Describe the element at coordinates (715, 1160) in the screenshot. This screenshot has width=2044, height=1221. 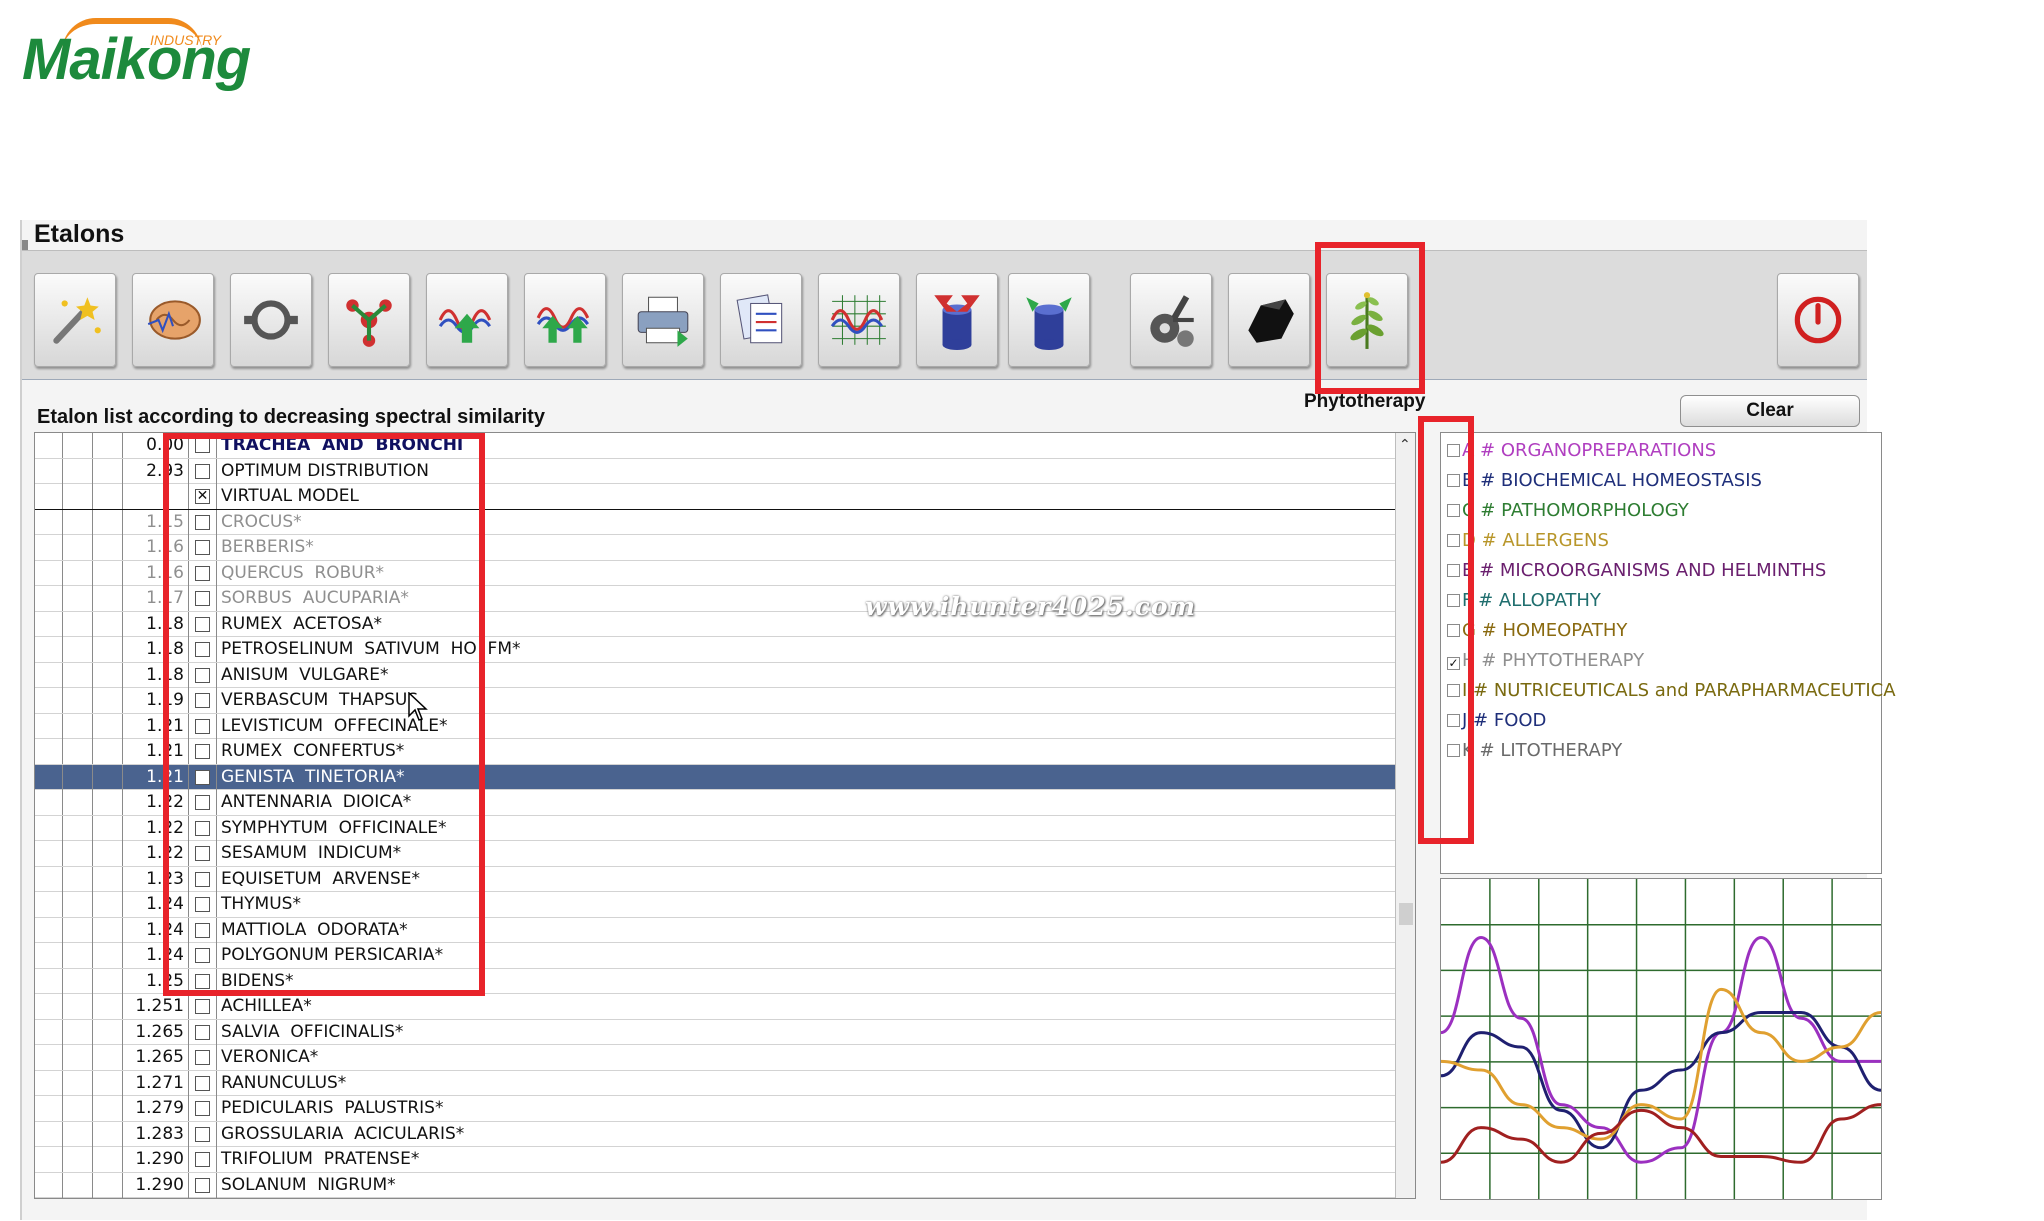
I see `table-row: 1.290 TRIFOLIUM PRATENSE*` at that location.